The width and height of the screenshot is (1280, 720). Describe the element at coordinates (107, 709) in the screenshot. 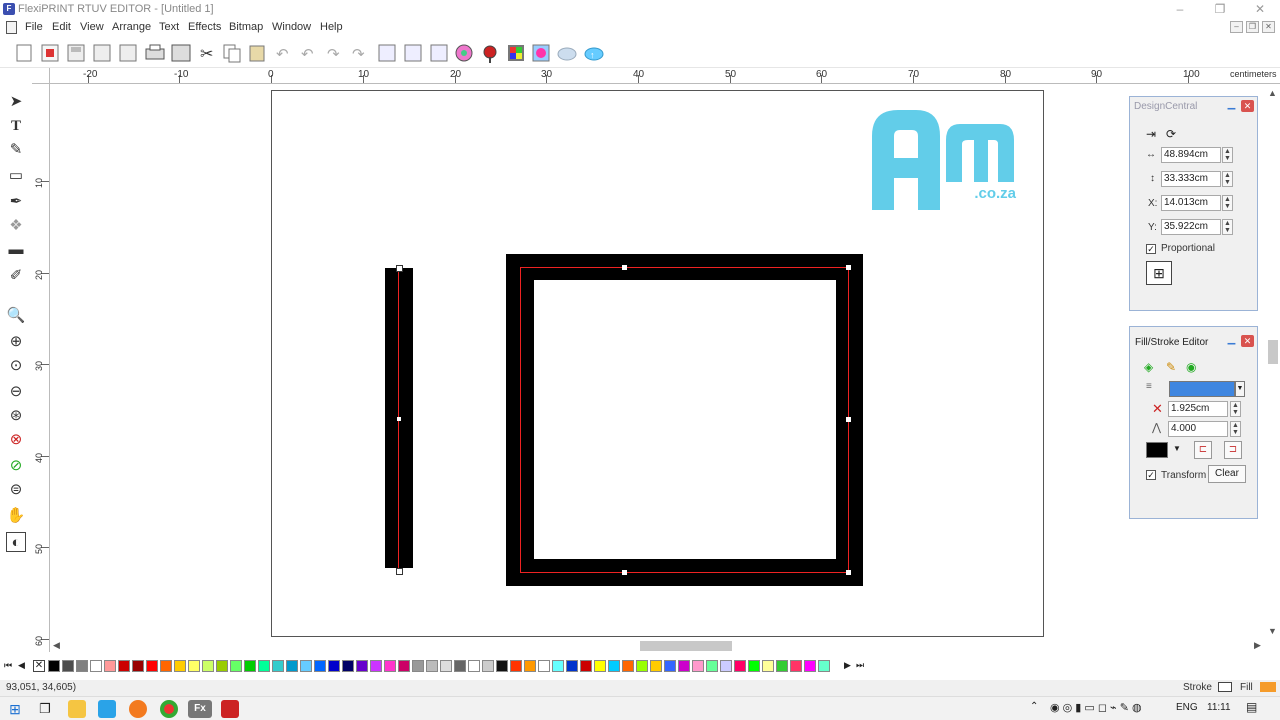

I see `app-blue-icon` at that location.